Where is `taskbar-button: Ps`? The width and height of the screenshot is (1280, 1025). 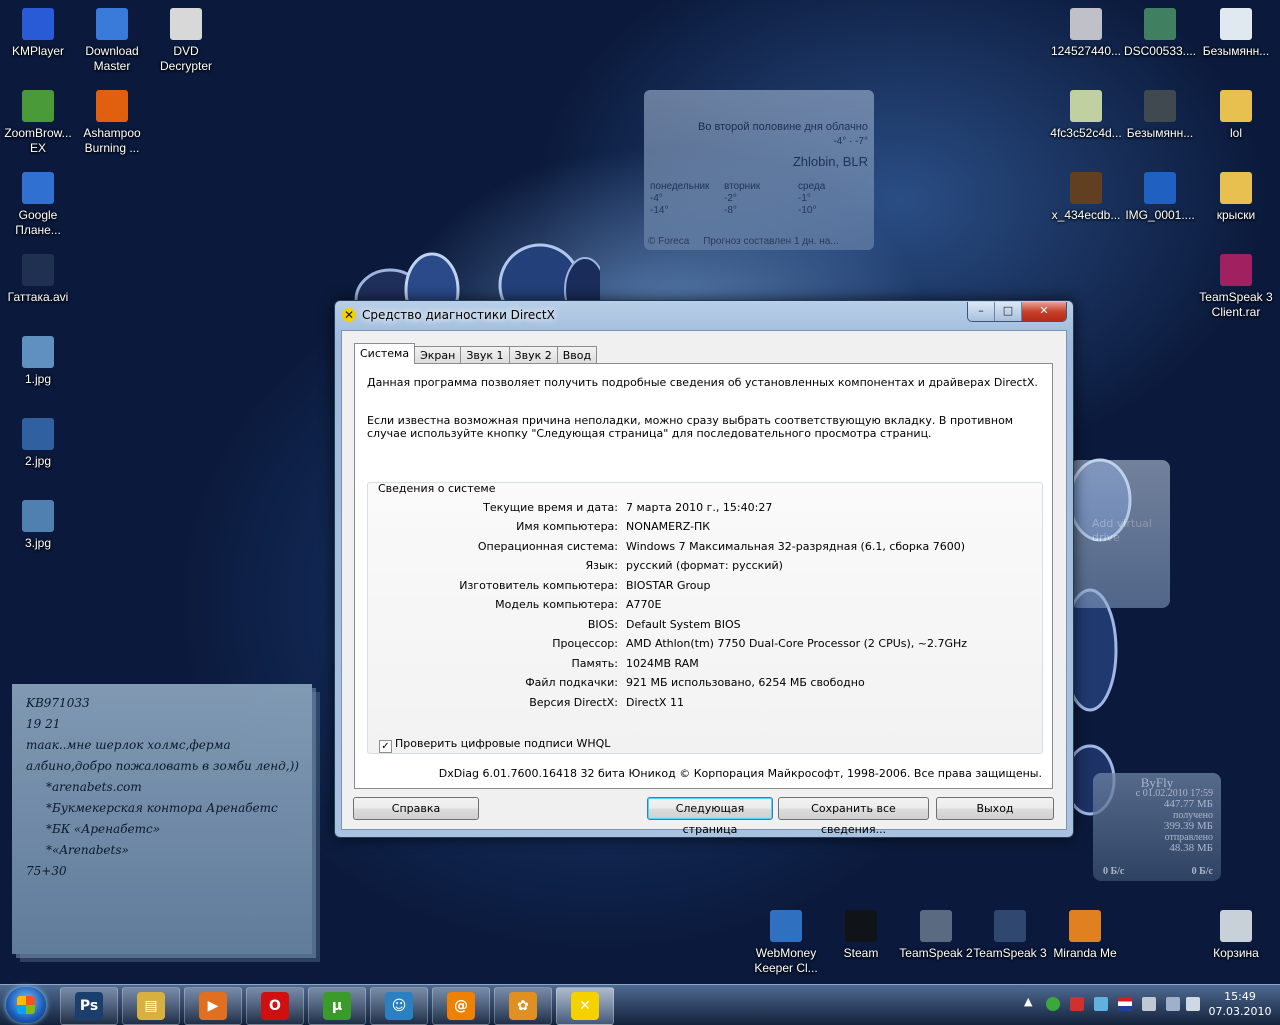 taskbar-button: Ps is located at coordinates (89, 1006).